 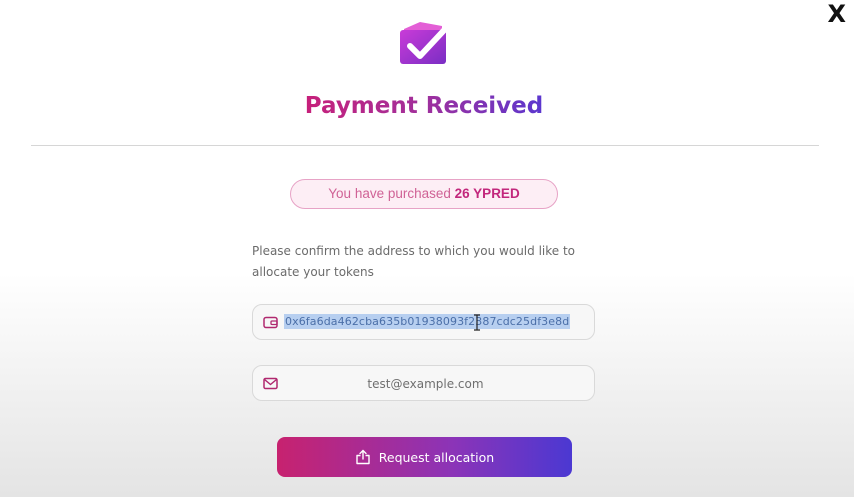 What do you see at coordinates (425, 43) in the screenshot?
I see `purchase-check-icon` at bounding box center [425, 43].